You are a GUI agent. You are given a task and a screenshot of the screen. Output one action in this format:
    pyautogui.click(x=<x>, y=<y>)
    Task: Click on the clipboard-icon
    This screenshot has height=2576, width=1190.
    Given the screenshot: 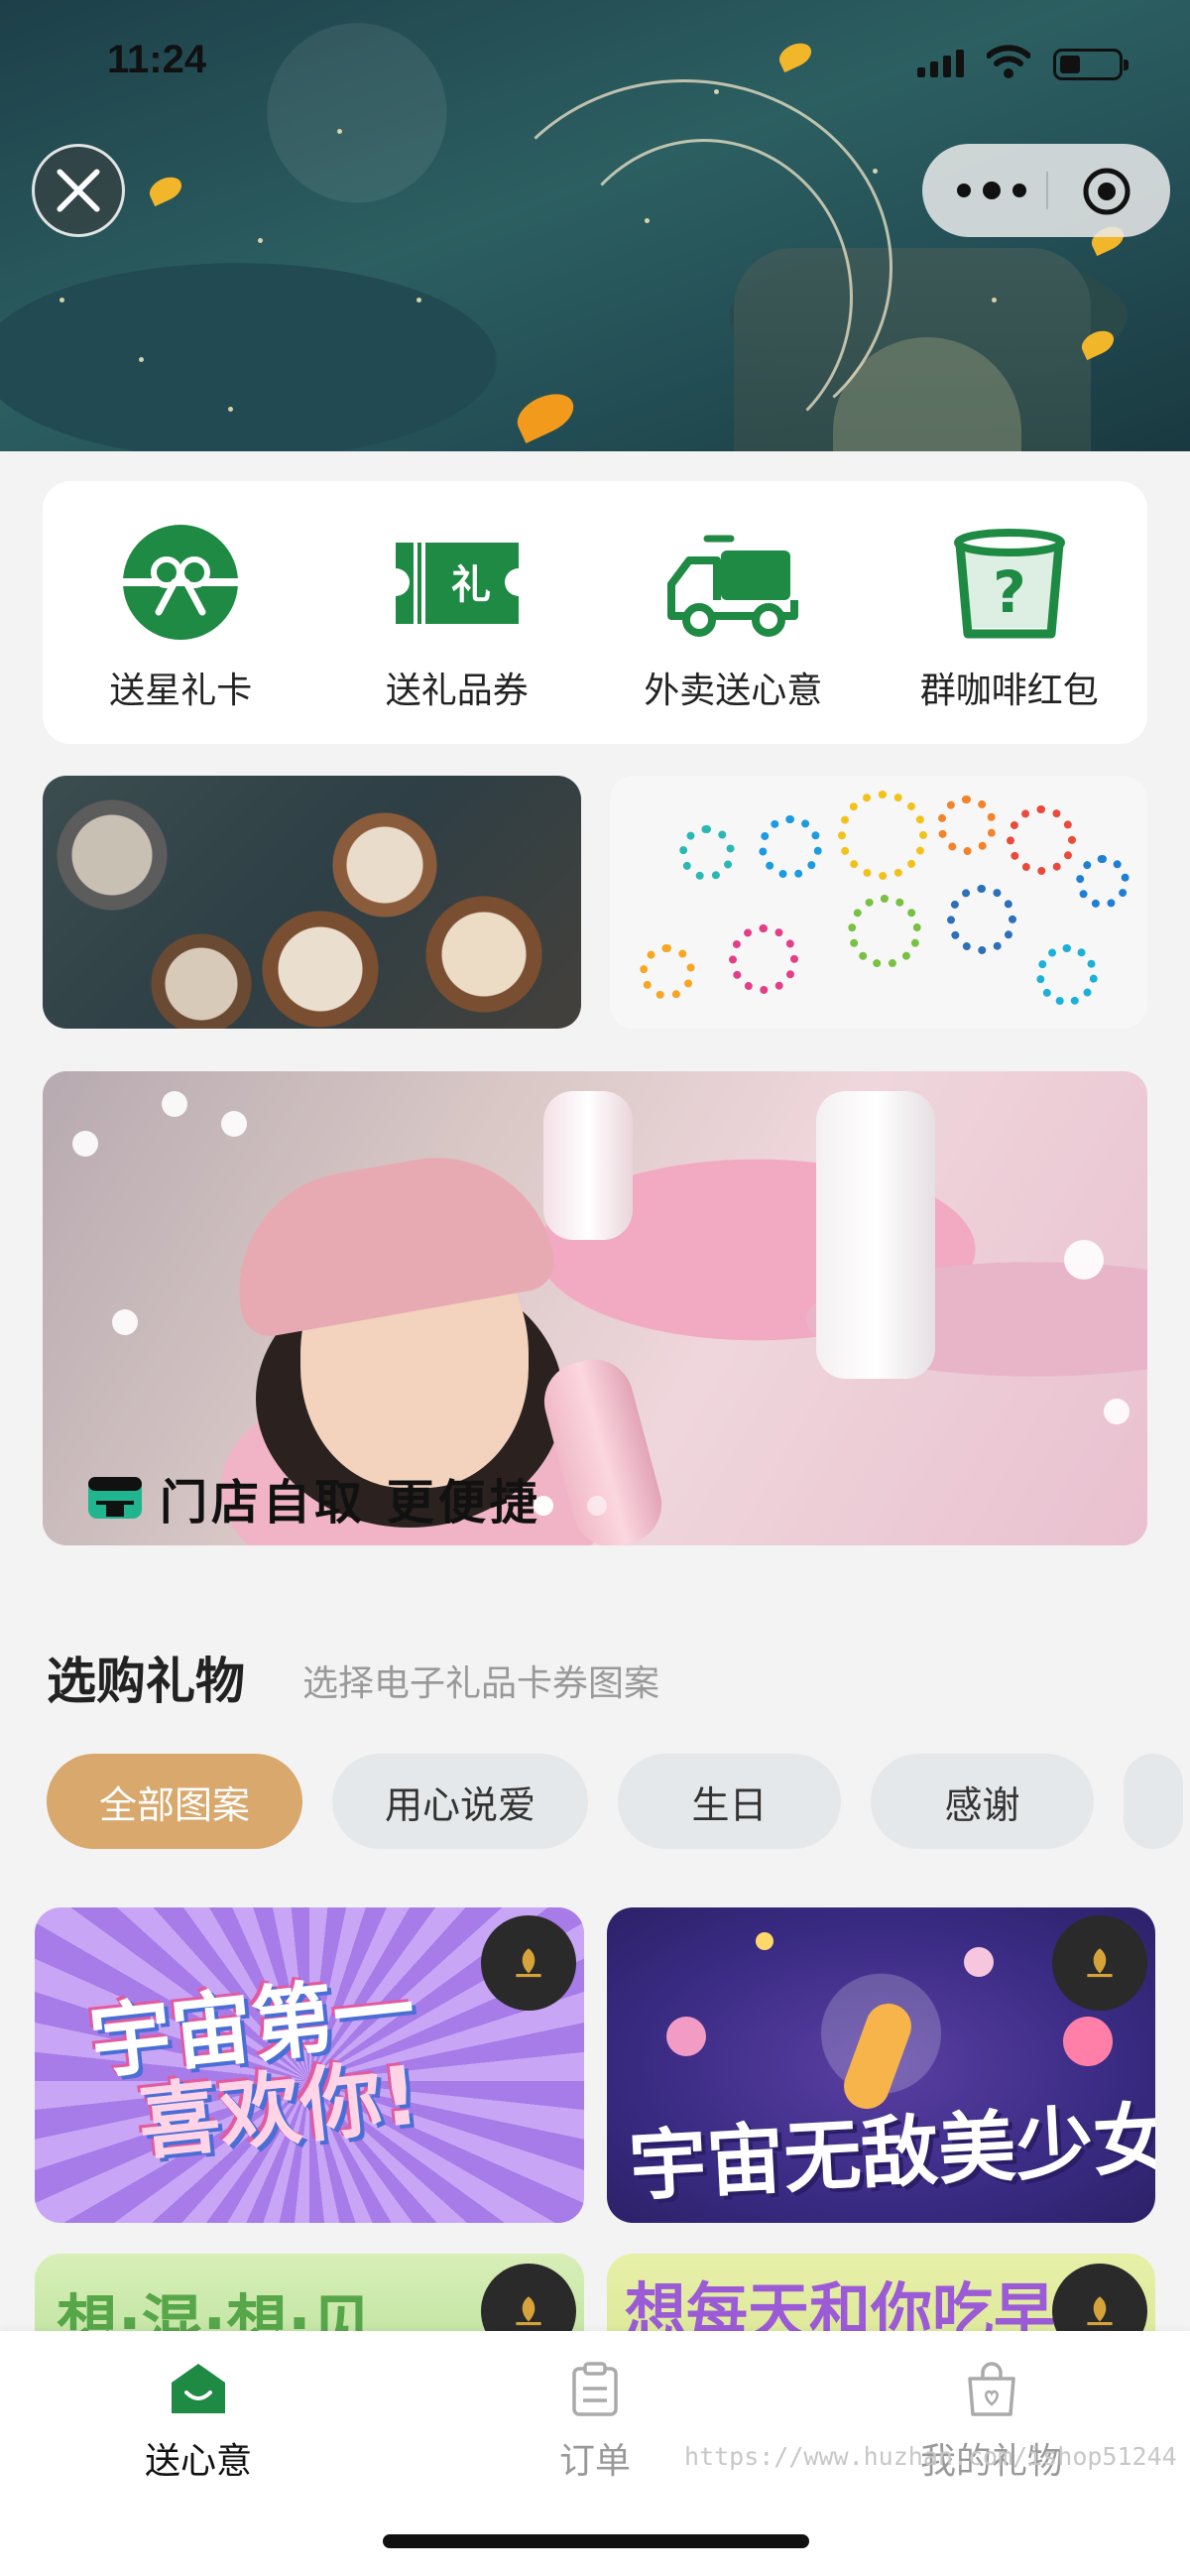 What is the action you would take?
    pyautogui.click(x=595, y=2389)
    